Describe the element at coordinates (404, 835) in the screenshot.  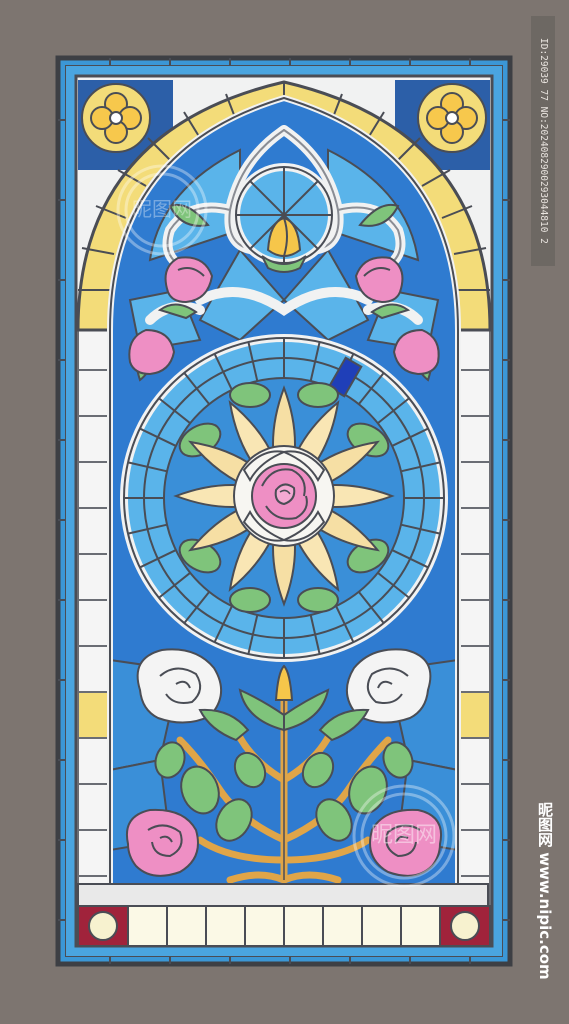
I see `stamp-text-bottom: 昵图网` at that location.